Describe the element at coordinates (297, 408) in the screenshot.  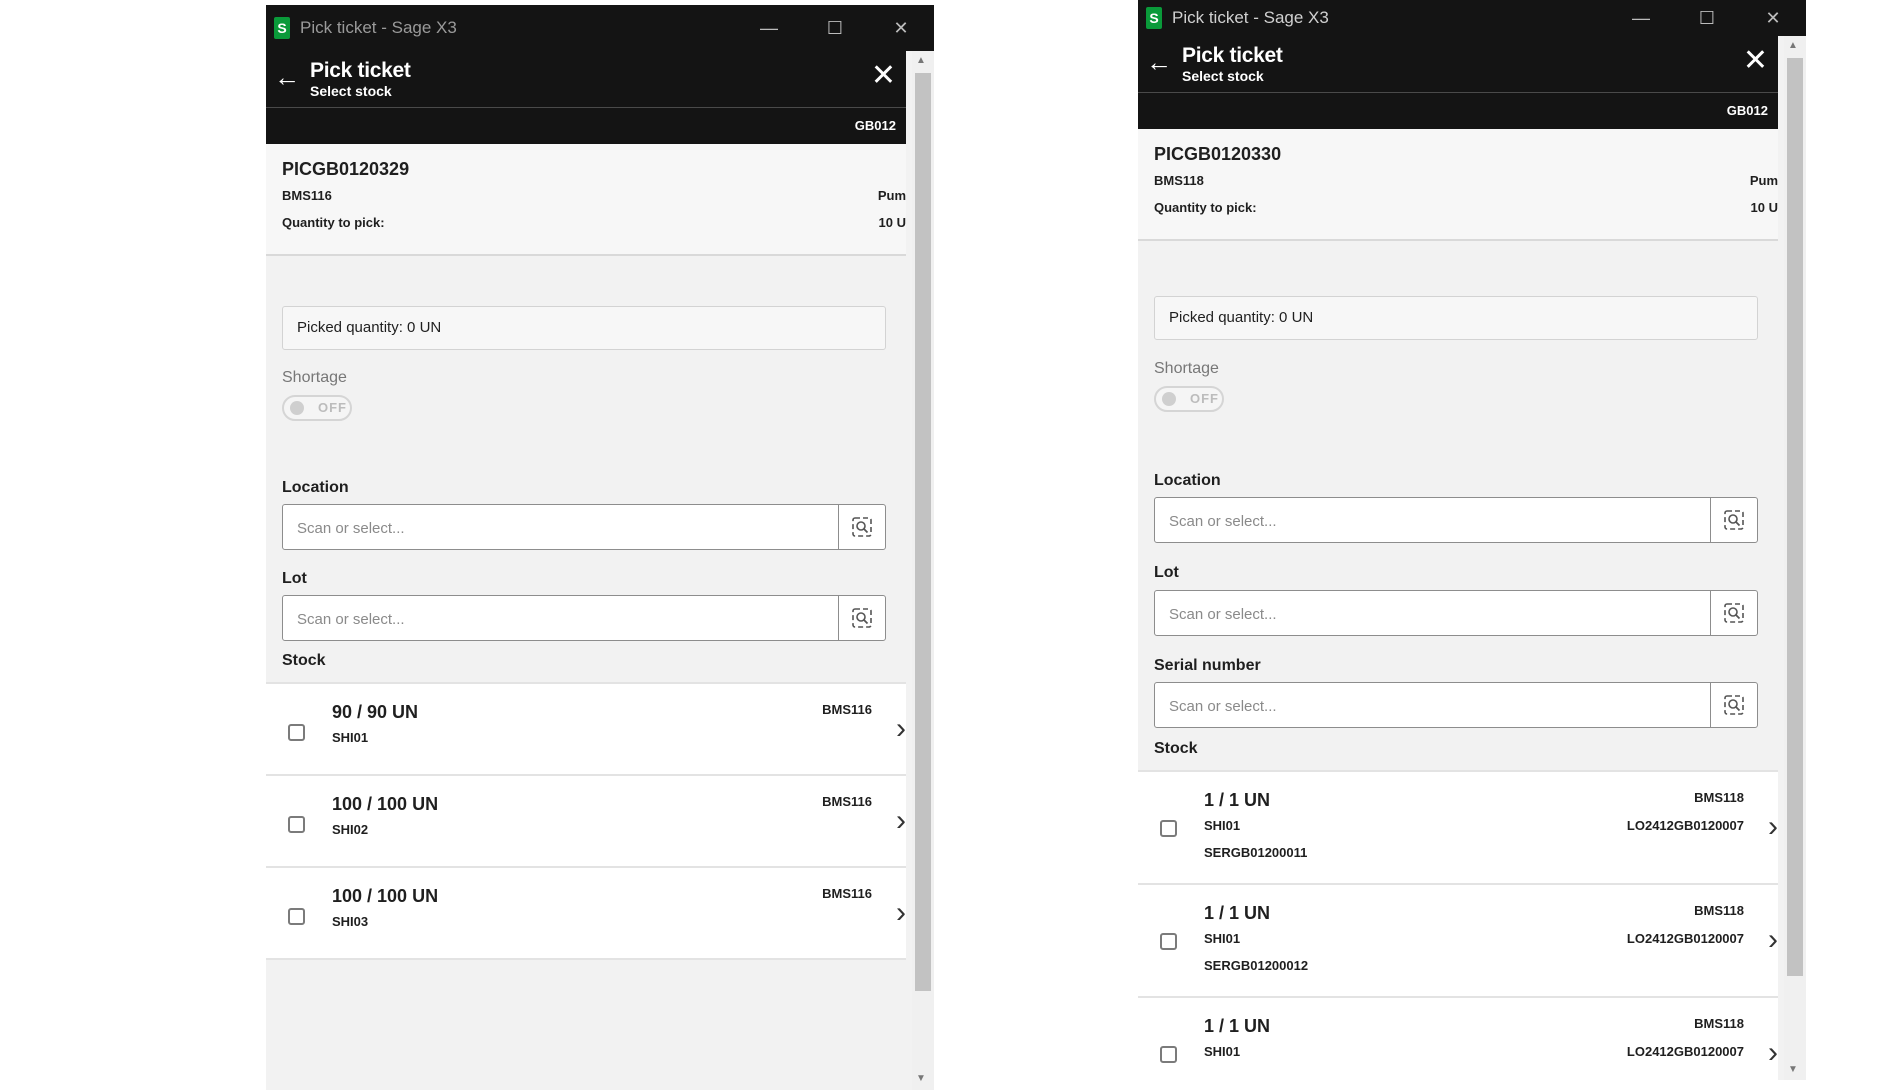
I see `toggle-knob` at that location.